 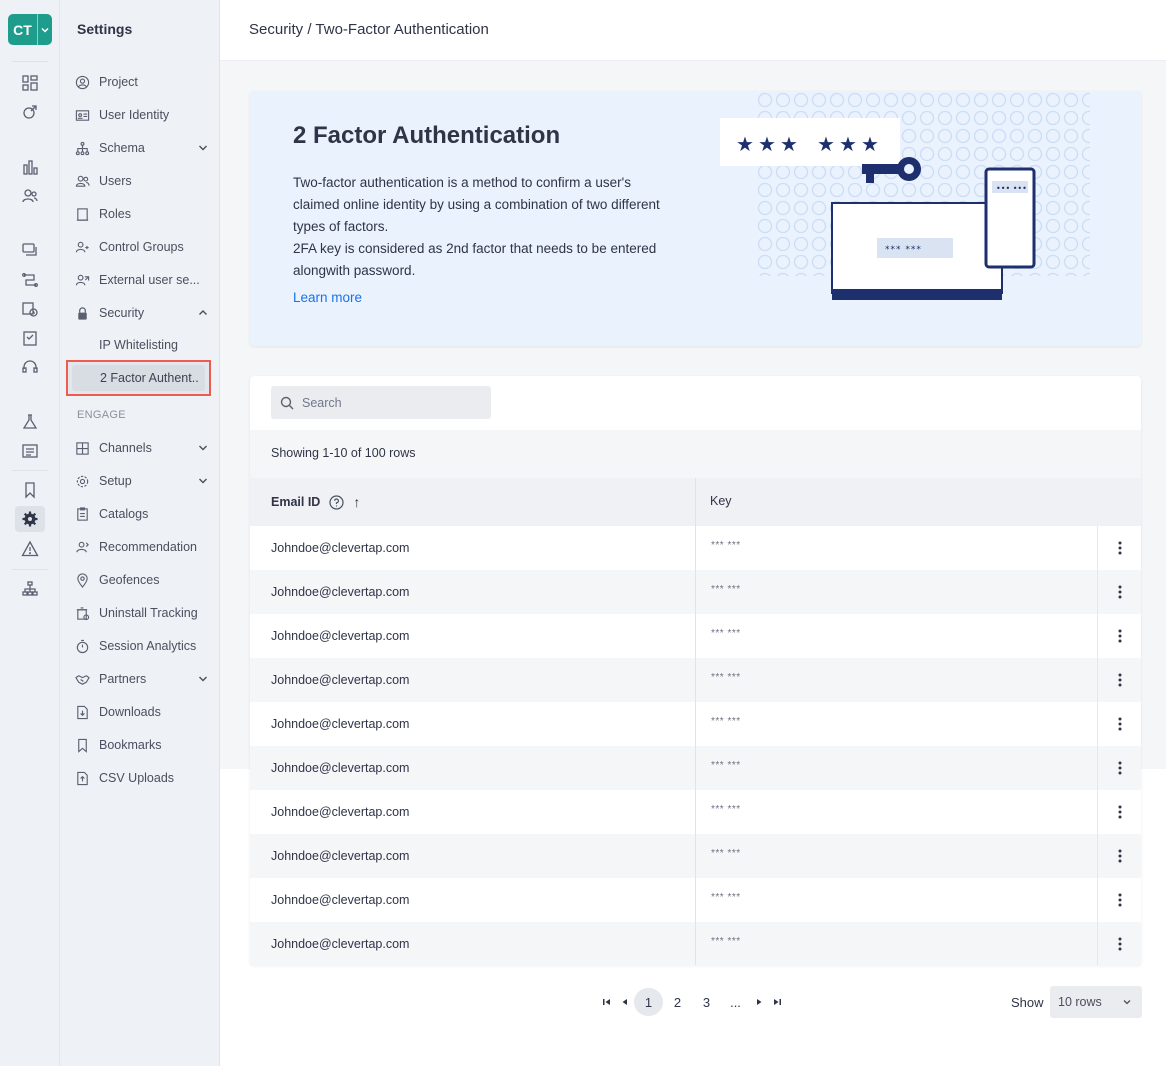 I want to click on search-icon, so click(x=287, y=402).